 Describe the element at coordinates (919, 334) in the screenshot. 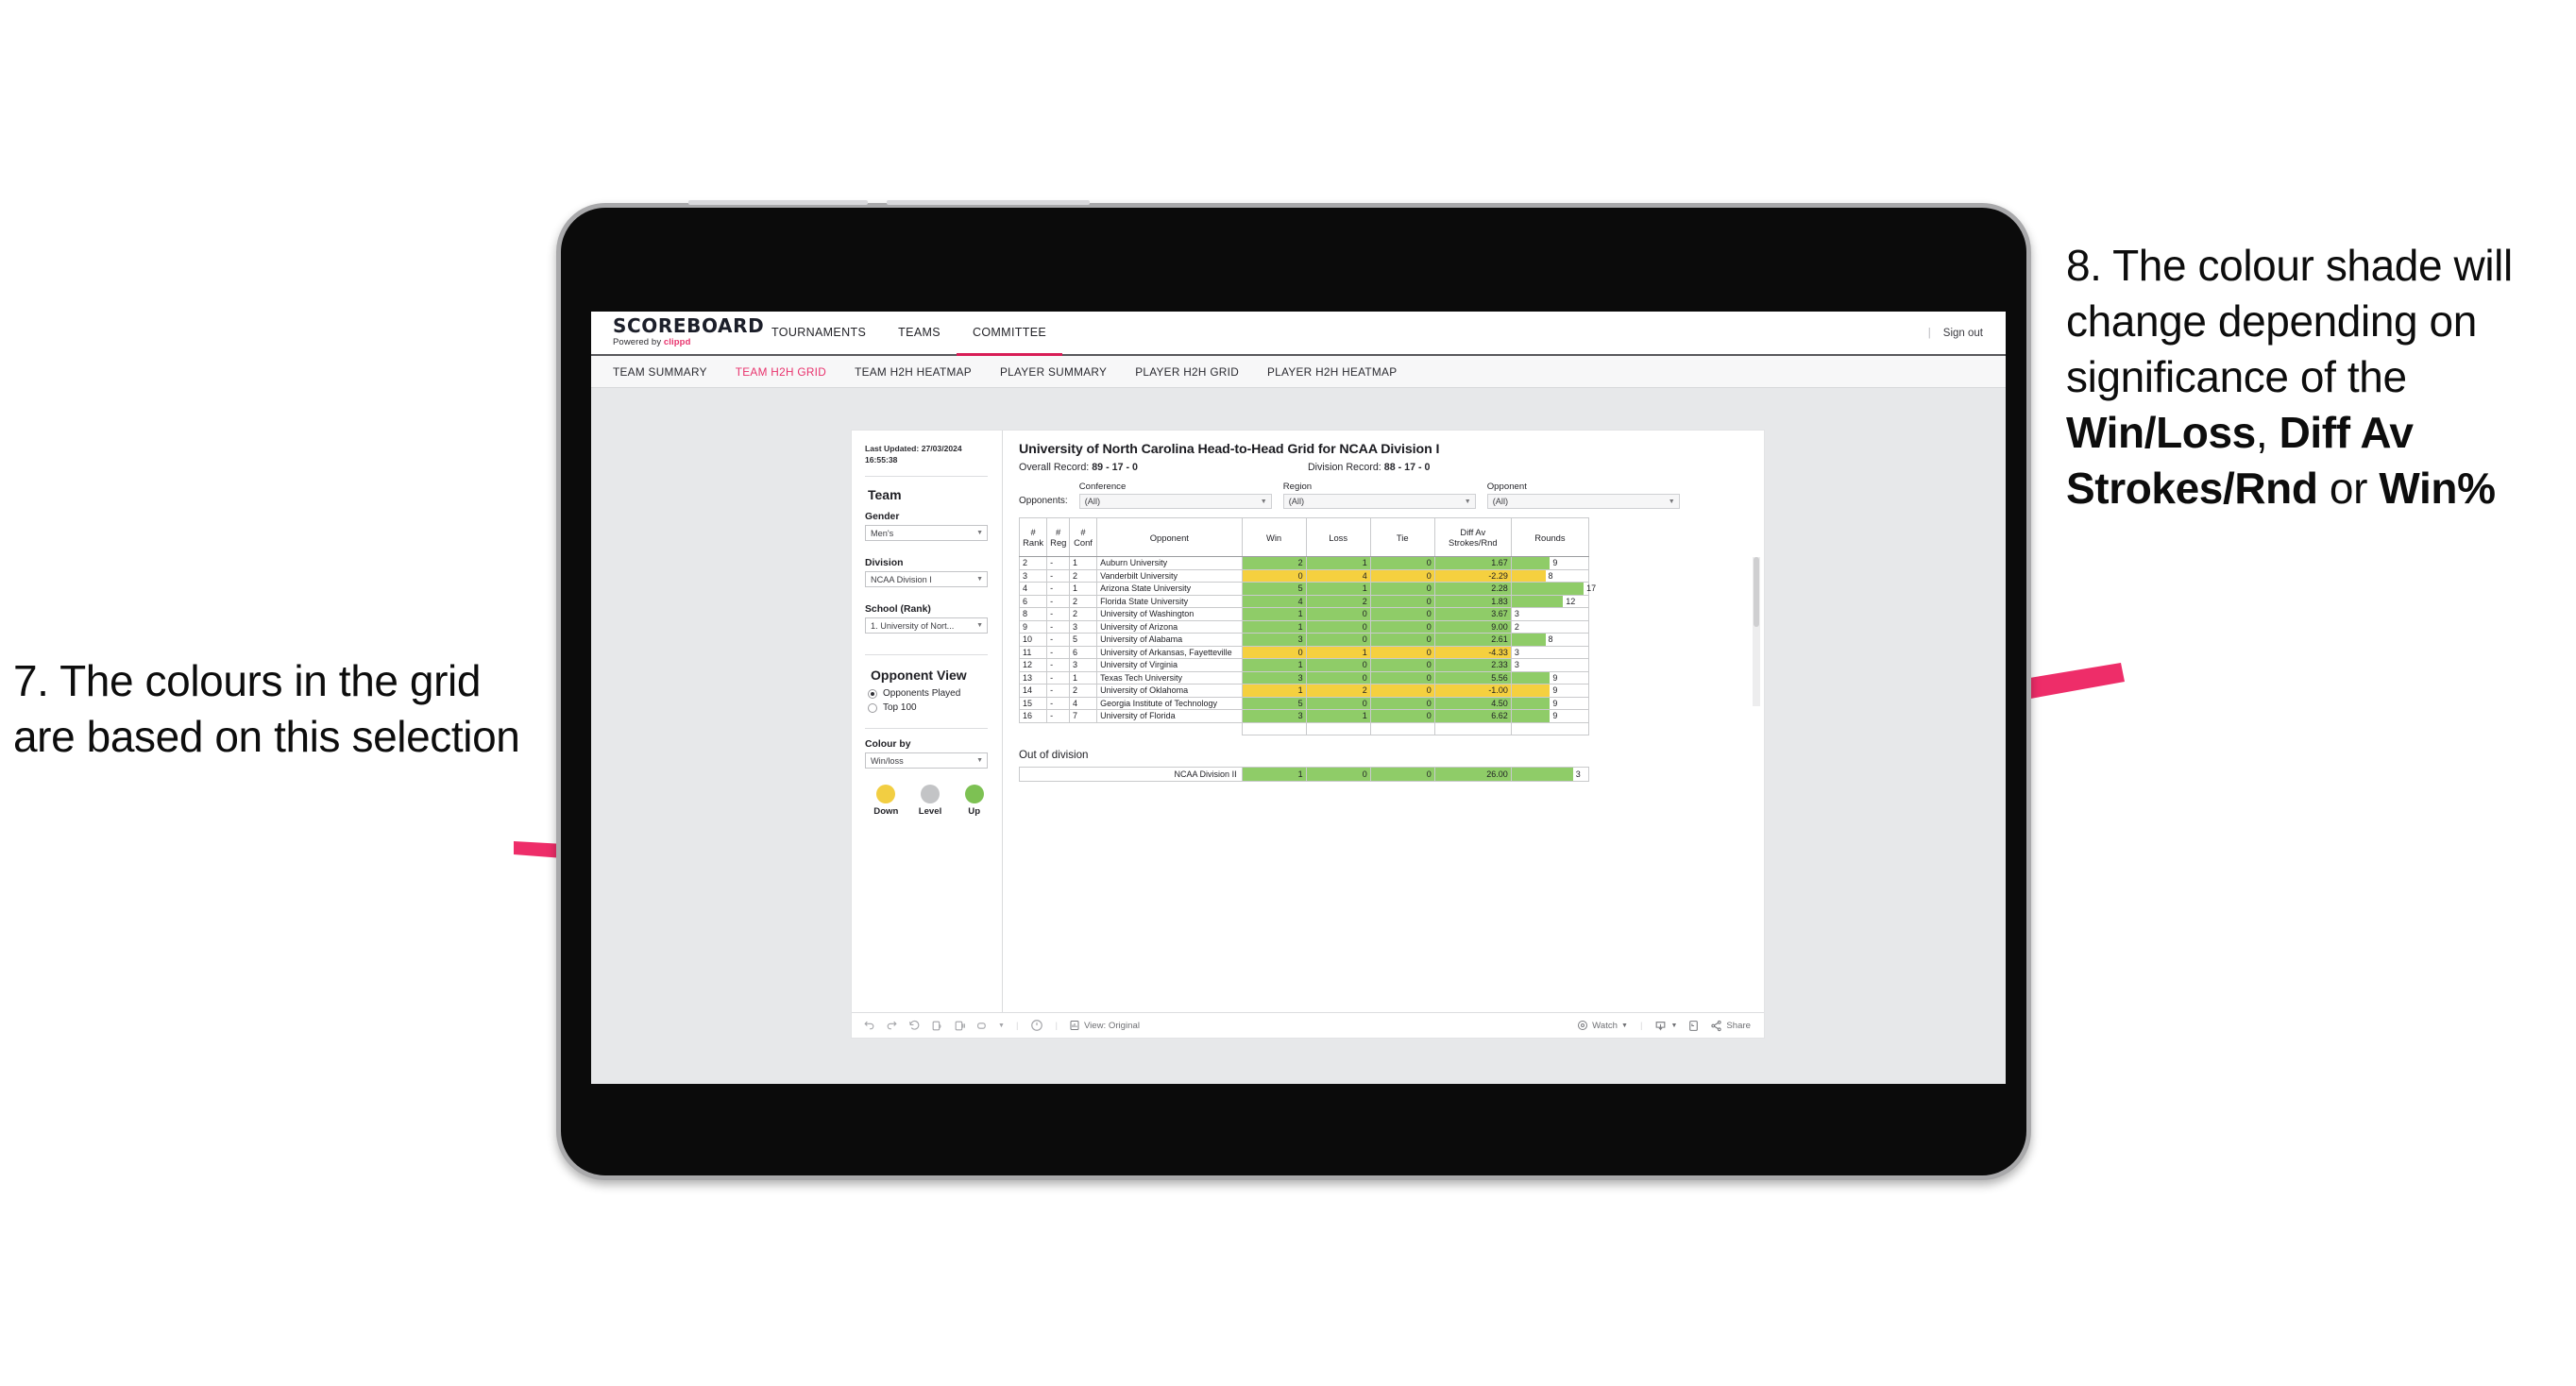

I see `nav-teams: TEAMS` at that location.